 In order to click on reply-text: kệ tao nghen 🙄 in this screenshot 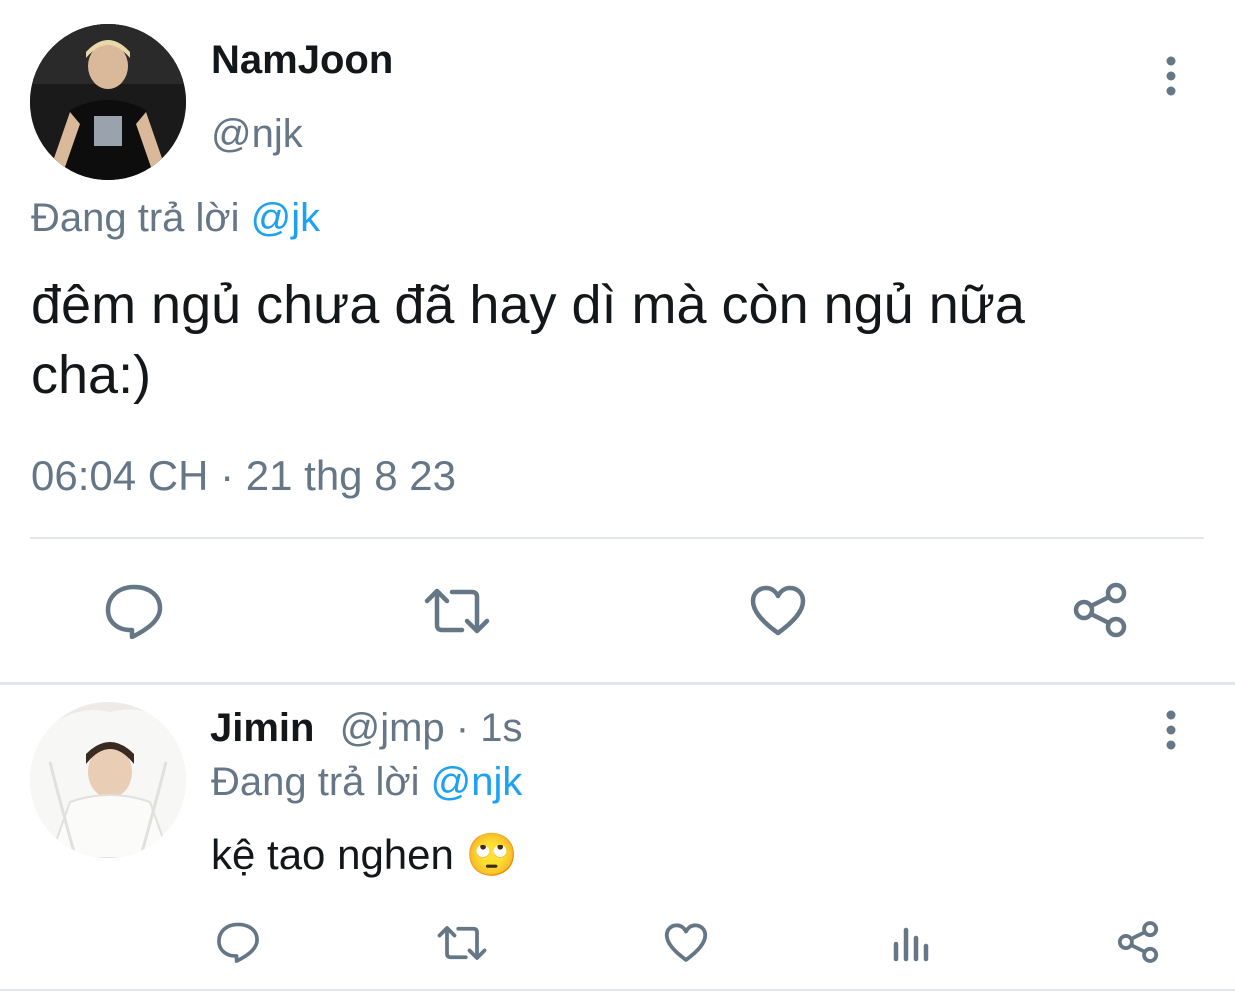, I will do `click(364, 855)`.